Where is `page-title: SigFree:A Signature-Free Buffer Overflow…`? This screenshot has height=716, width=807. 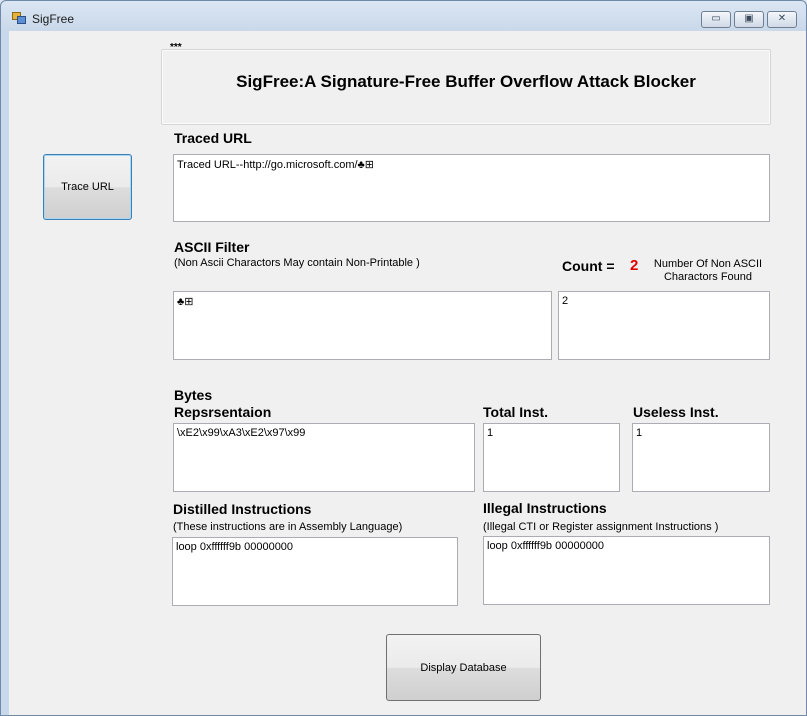
page-title: SigFree:A Signature-Free Buffer Overflow… is located at coordinates (466, 81).